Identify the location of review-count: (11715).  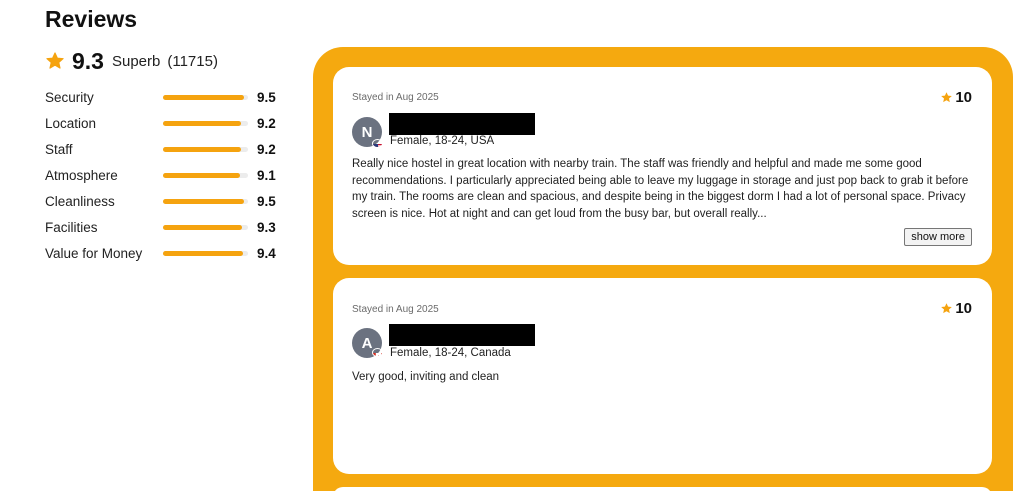
(192, 61).